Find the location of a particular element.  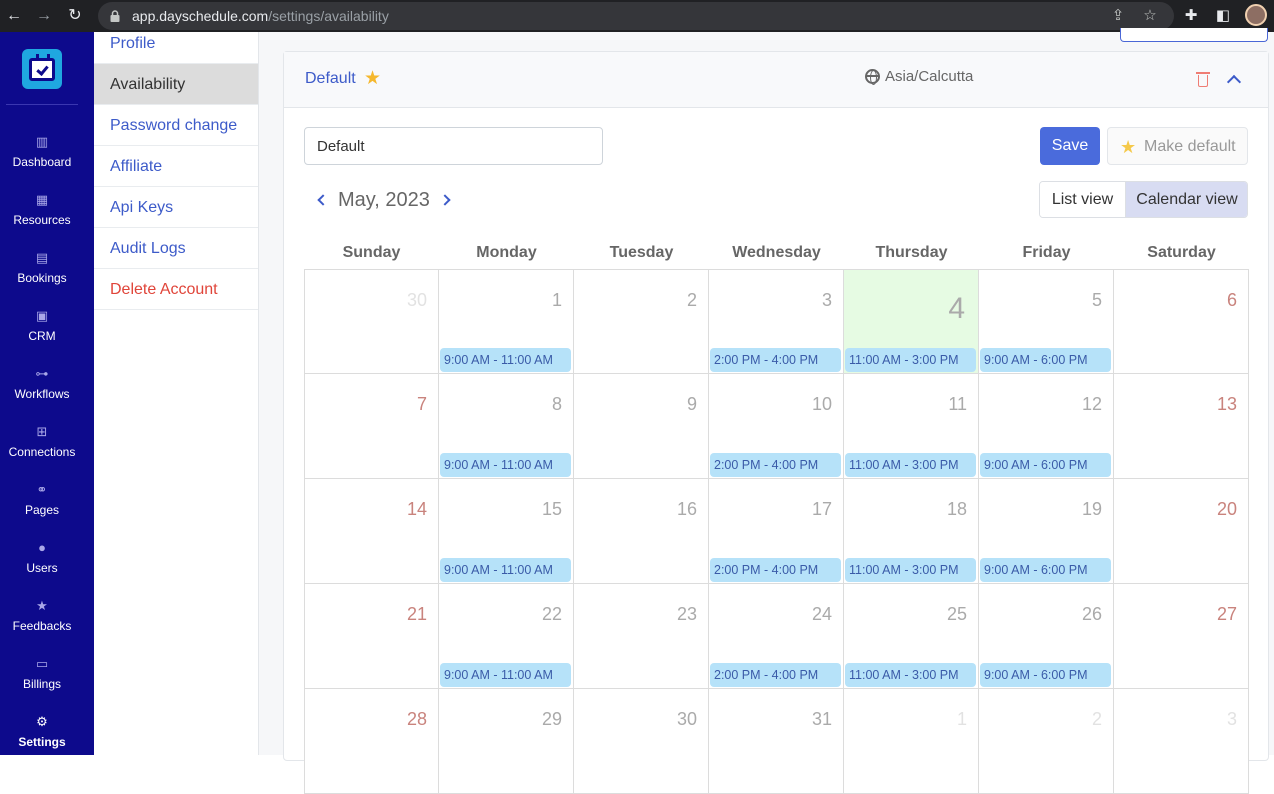

calendar-day-cell: 13 is located at coordinates (1181, 426).